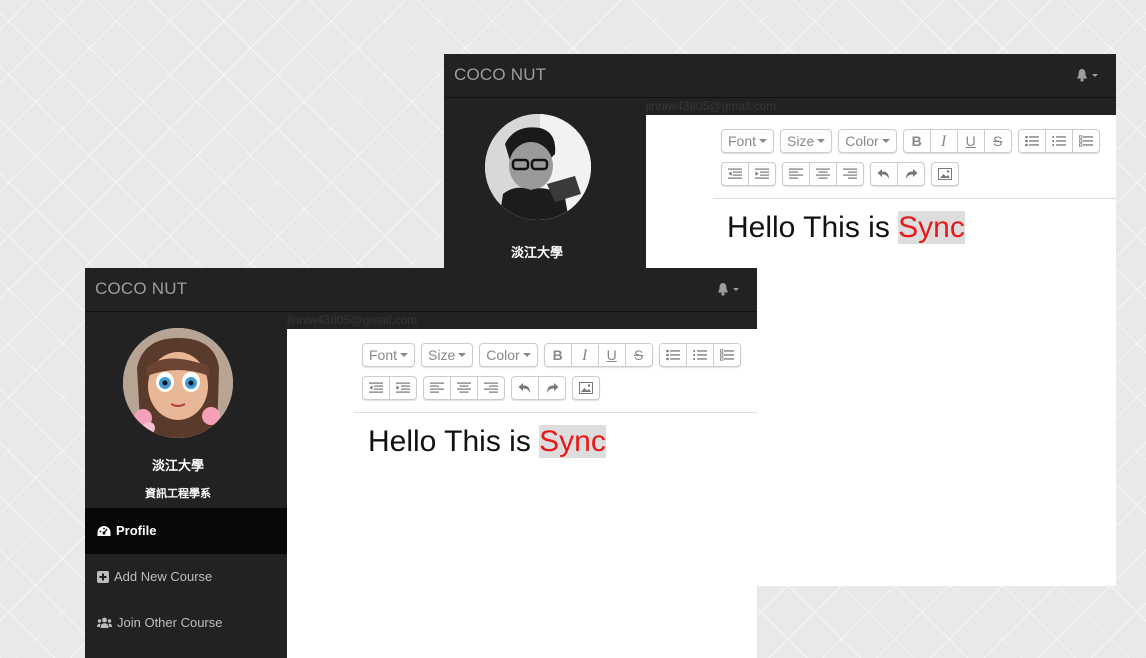 Image resolution: width=1146 pixels, height=658 pixels. What do you see at coordinates (170, 622) in the screenshot?
I see `sidebar-item-label: Join Other Course` at bounding box center [170, 622].